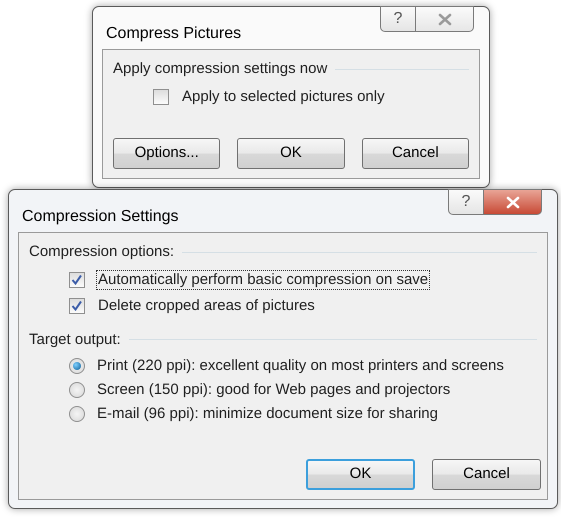 Image resolution: width=561 pixels, height=517 pixels. I want to click on checkbox-label: Delete cropped areas of pictures, so click(206, 306).